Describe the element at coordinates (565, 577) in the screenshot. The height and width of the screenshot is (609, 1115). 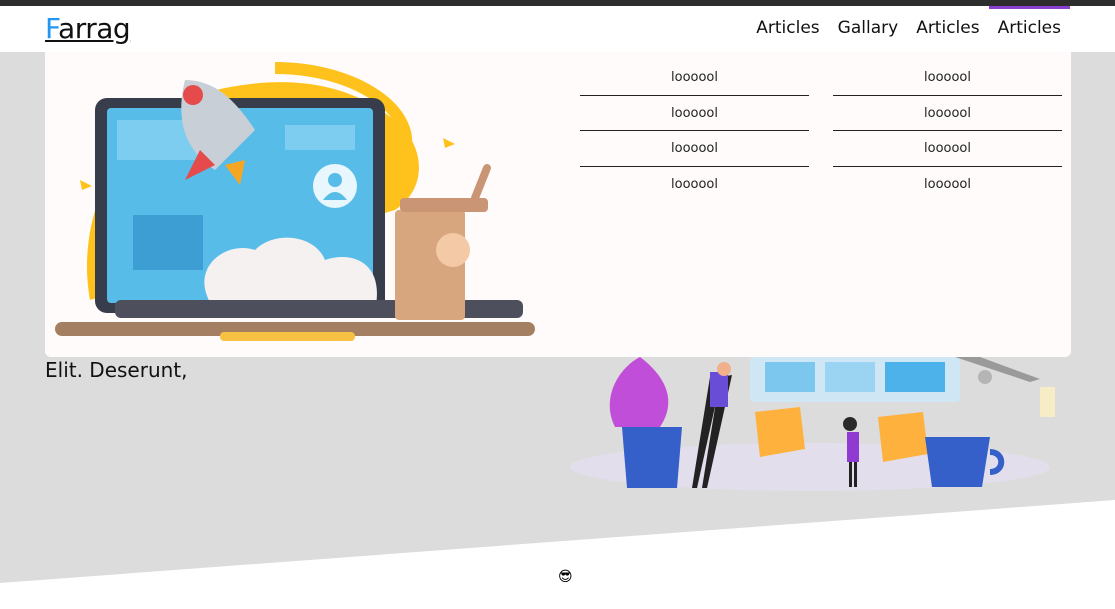
I see `sunglasses-emoji-icon: 😎` at that location.